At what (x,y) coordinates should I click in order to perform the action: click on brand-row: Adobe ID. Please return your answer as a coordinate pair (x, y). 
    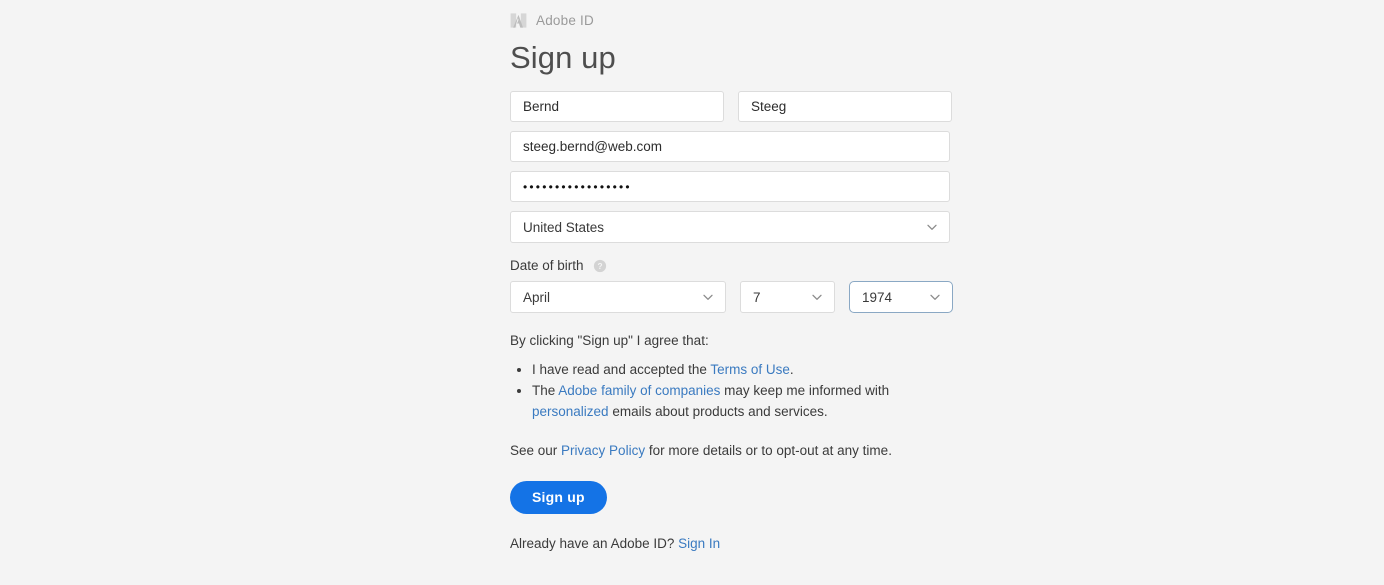
    Looking at the image, I should click on (731, 17).